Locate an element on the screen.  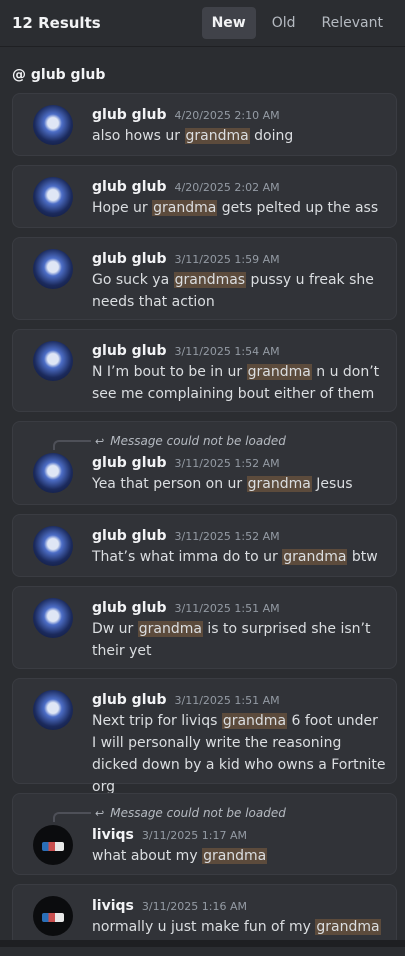
sort-tabs: New Old Relevant is located at coordinates (297, 23).